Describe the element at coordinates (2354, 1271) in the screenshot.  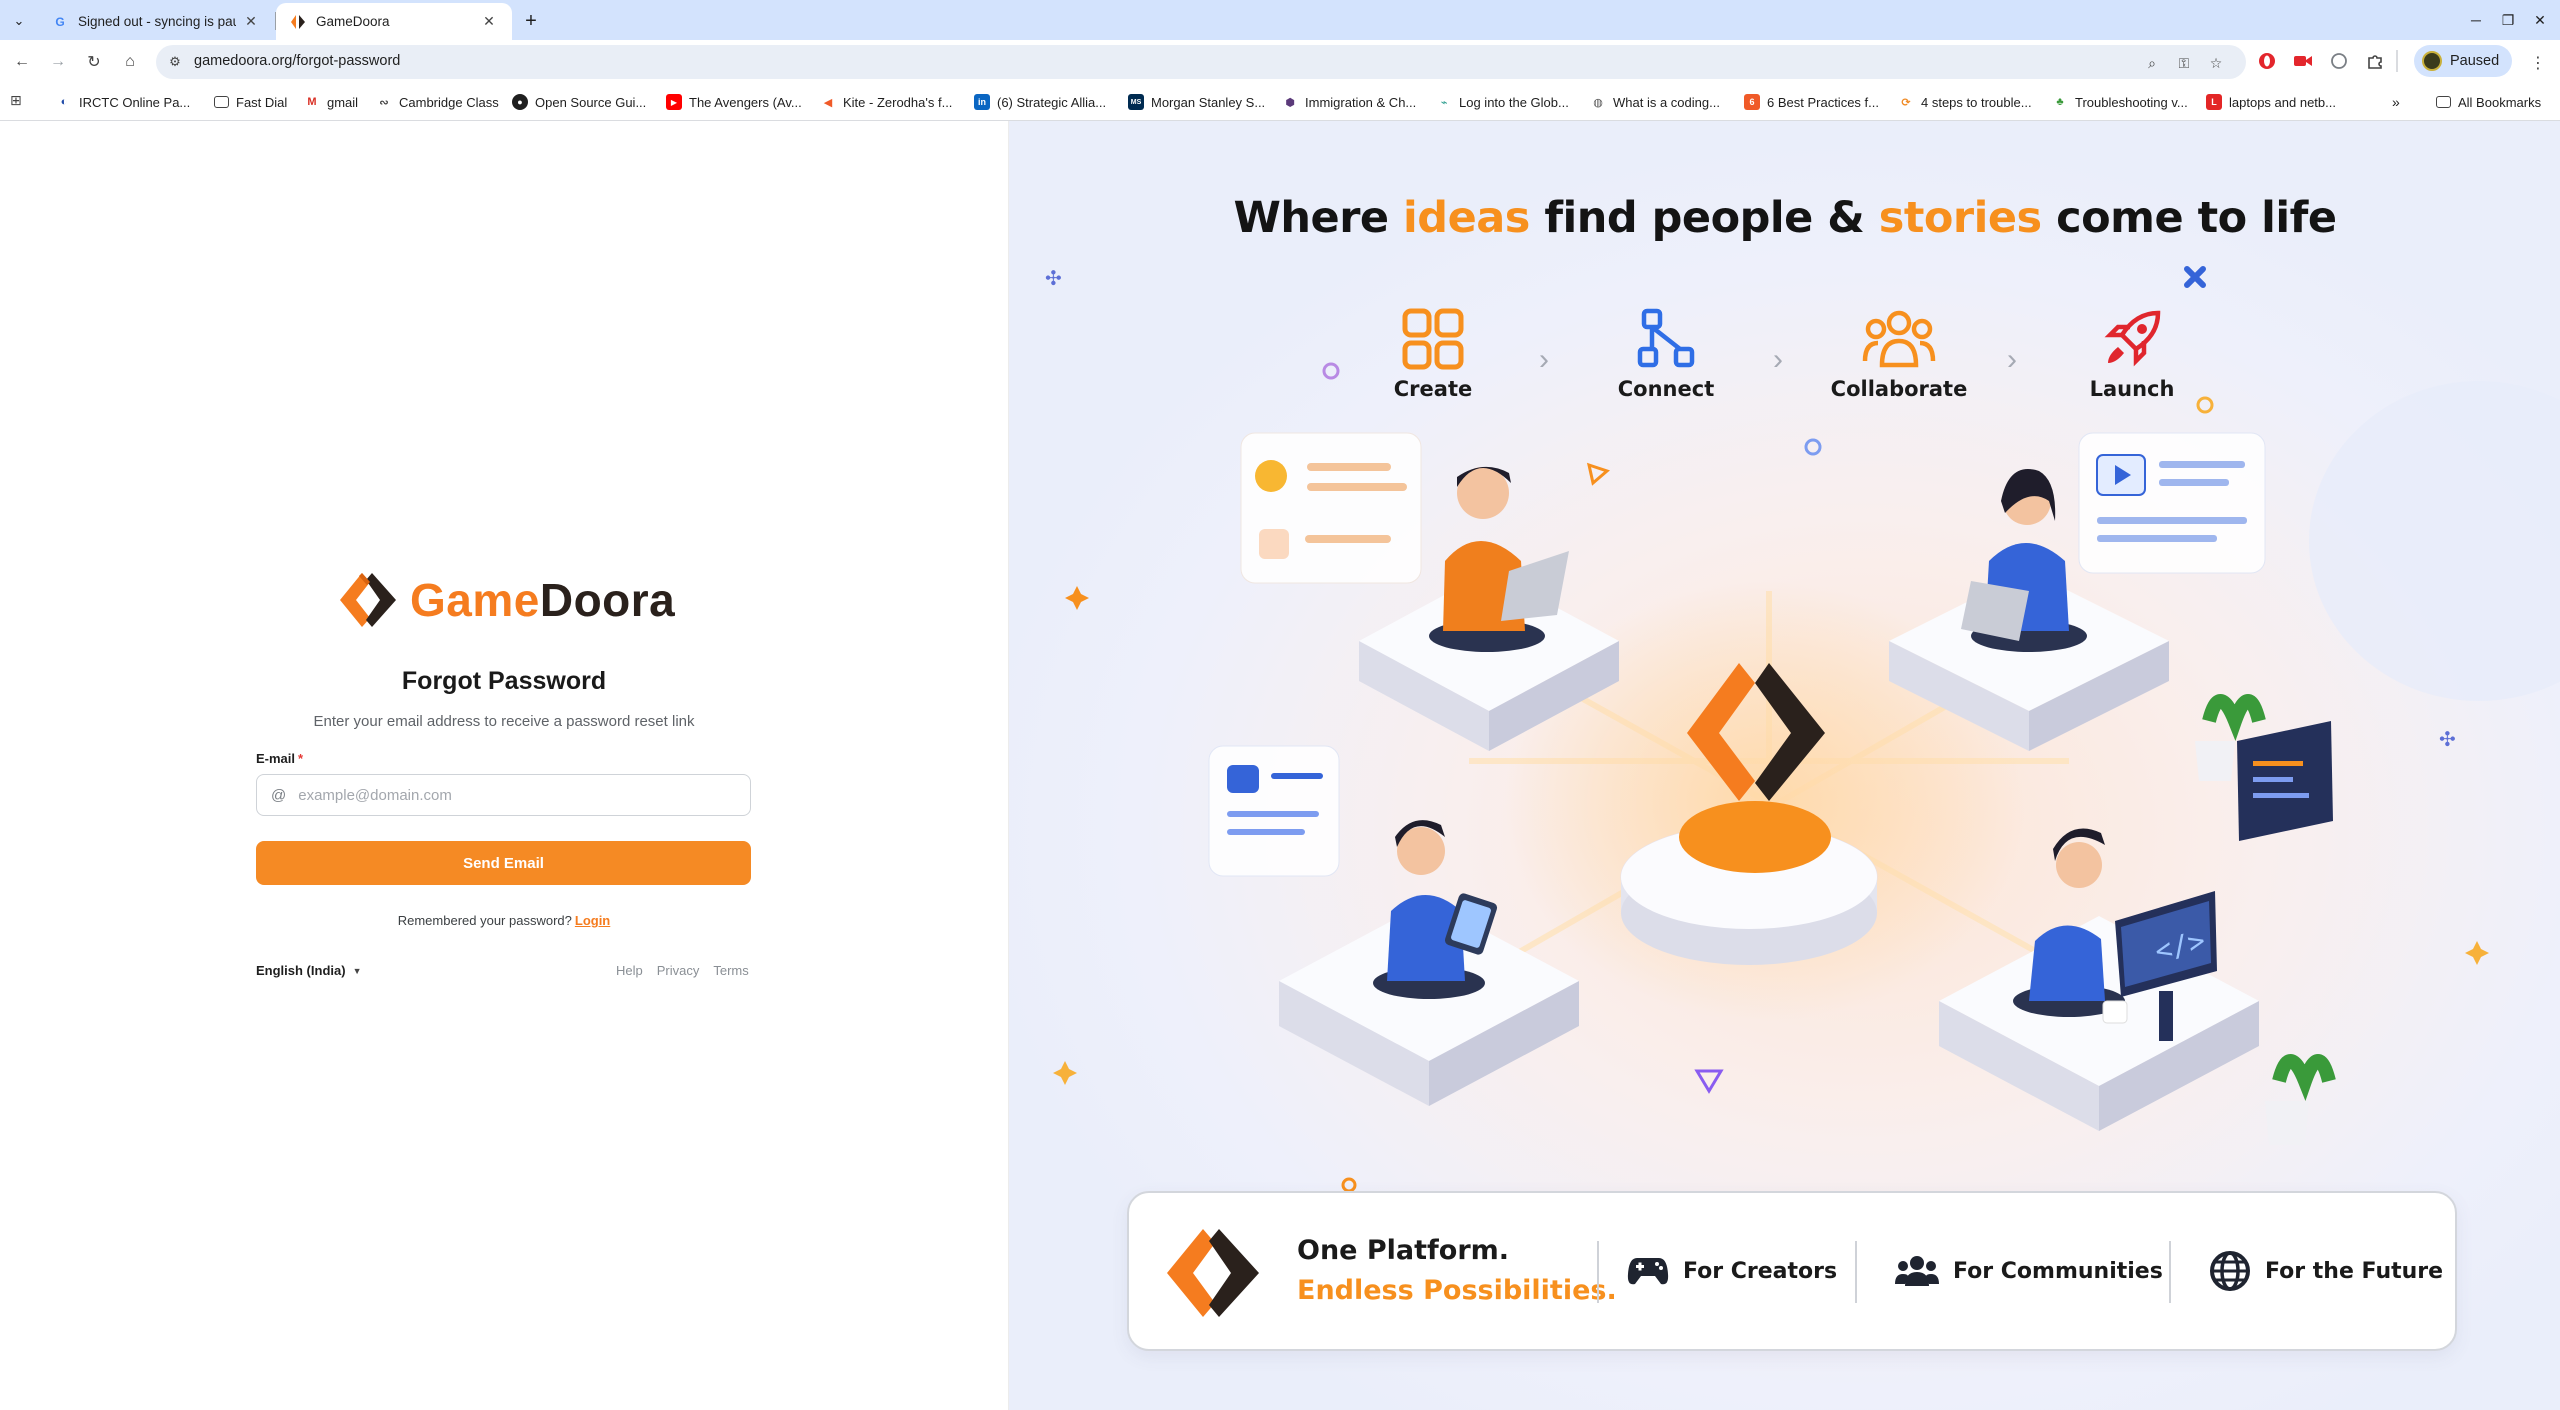
I see `feature-label: For the Future` at that location.